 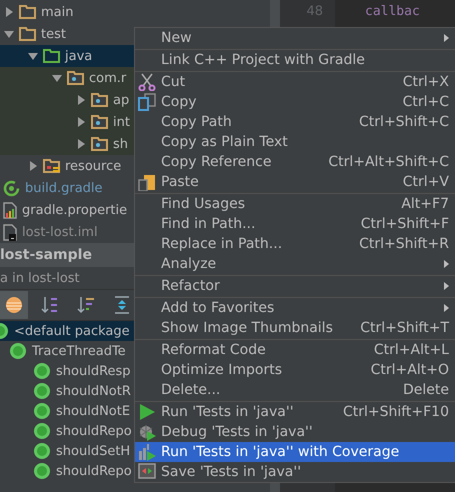 What do you see at coordinates (409, 370) in the screenshot?
I see `menu-shortcut: Ctrl+Alt+O` at bounding box center [409, 370].